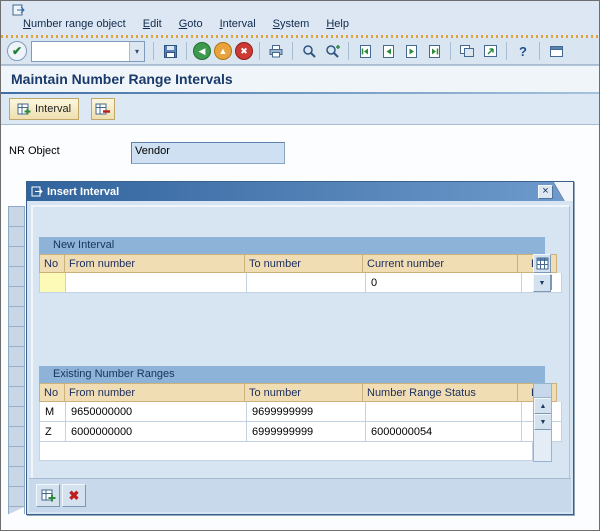 The width and height of the screenshot is (600, 531). Describe the element at coordinates (306, 412) in the screenshot. I see `existing-to-cell: 9699999999` at that location.